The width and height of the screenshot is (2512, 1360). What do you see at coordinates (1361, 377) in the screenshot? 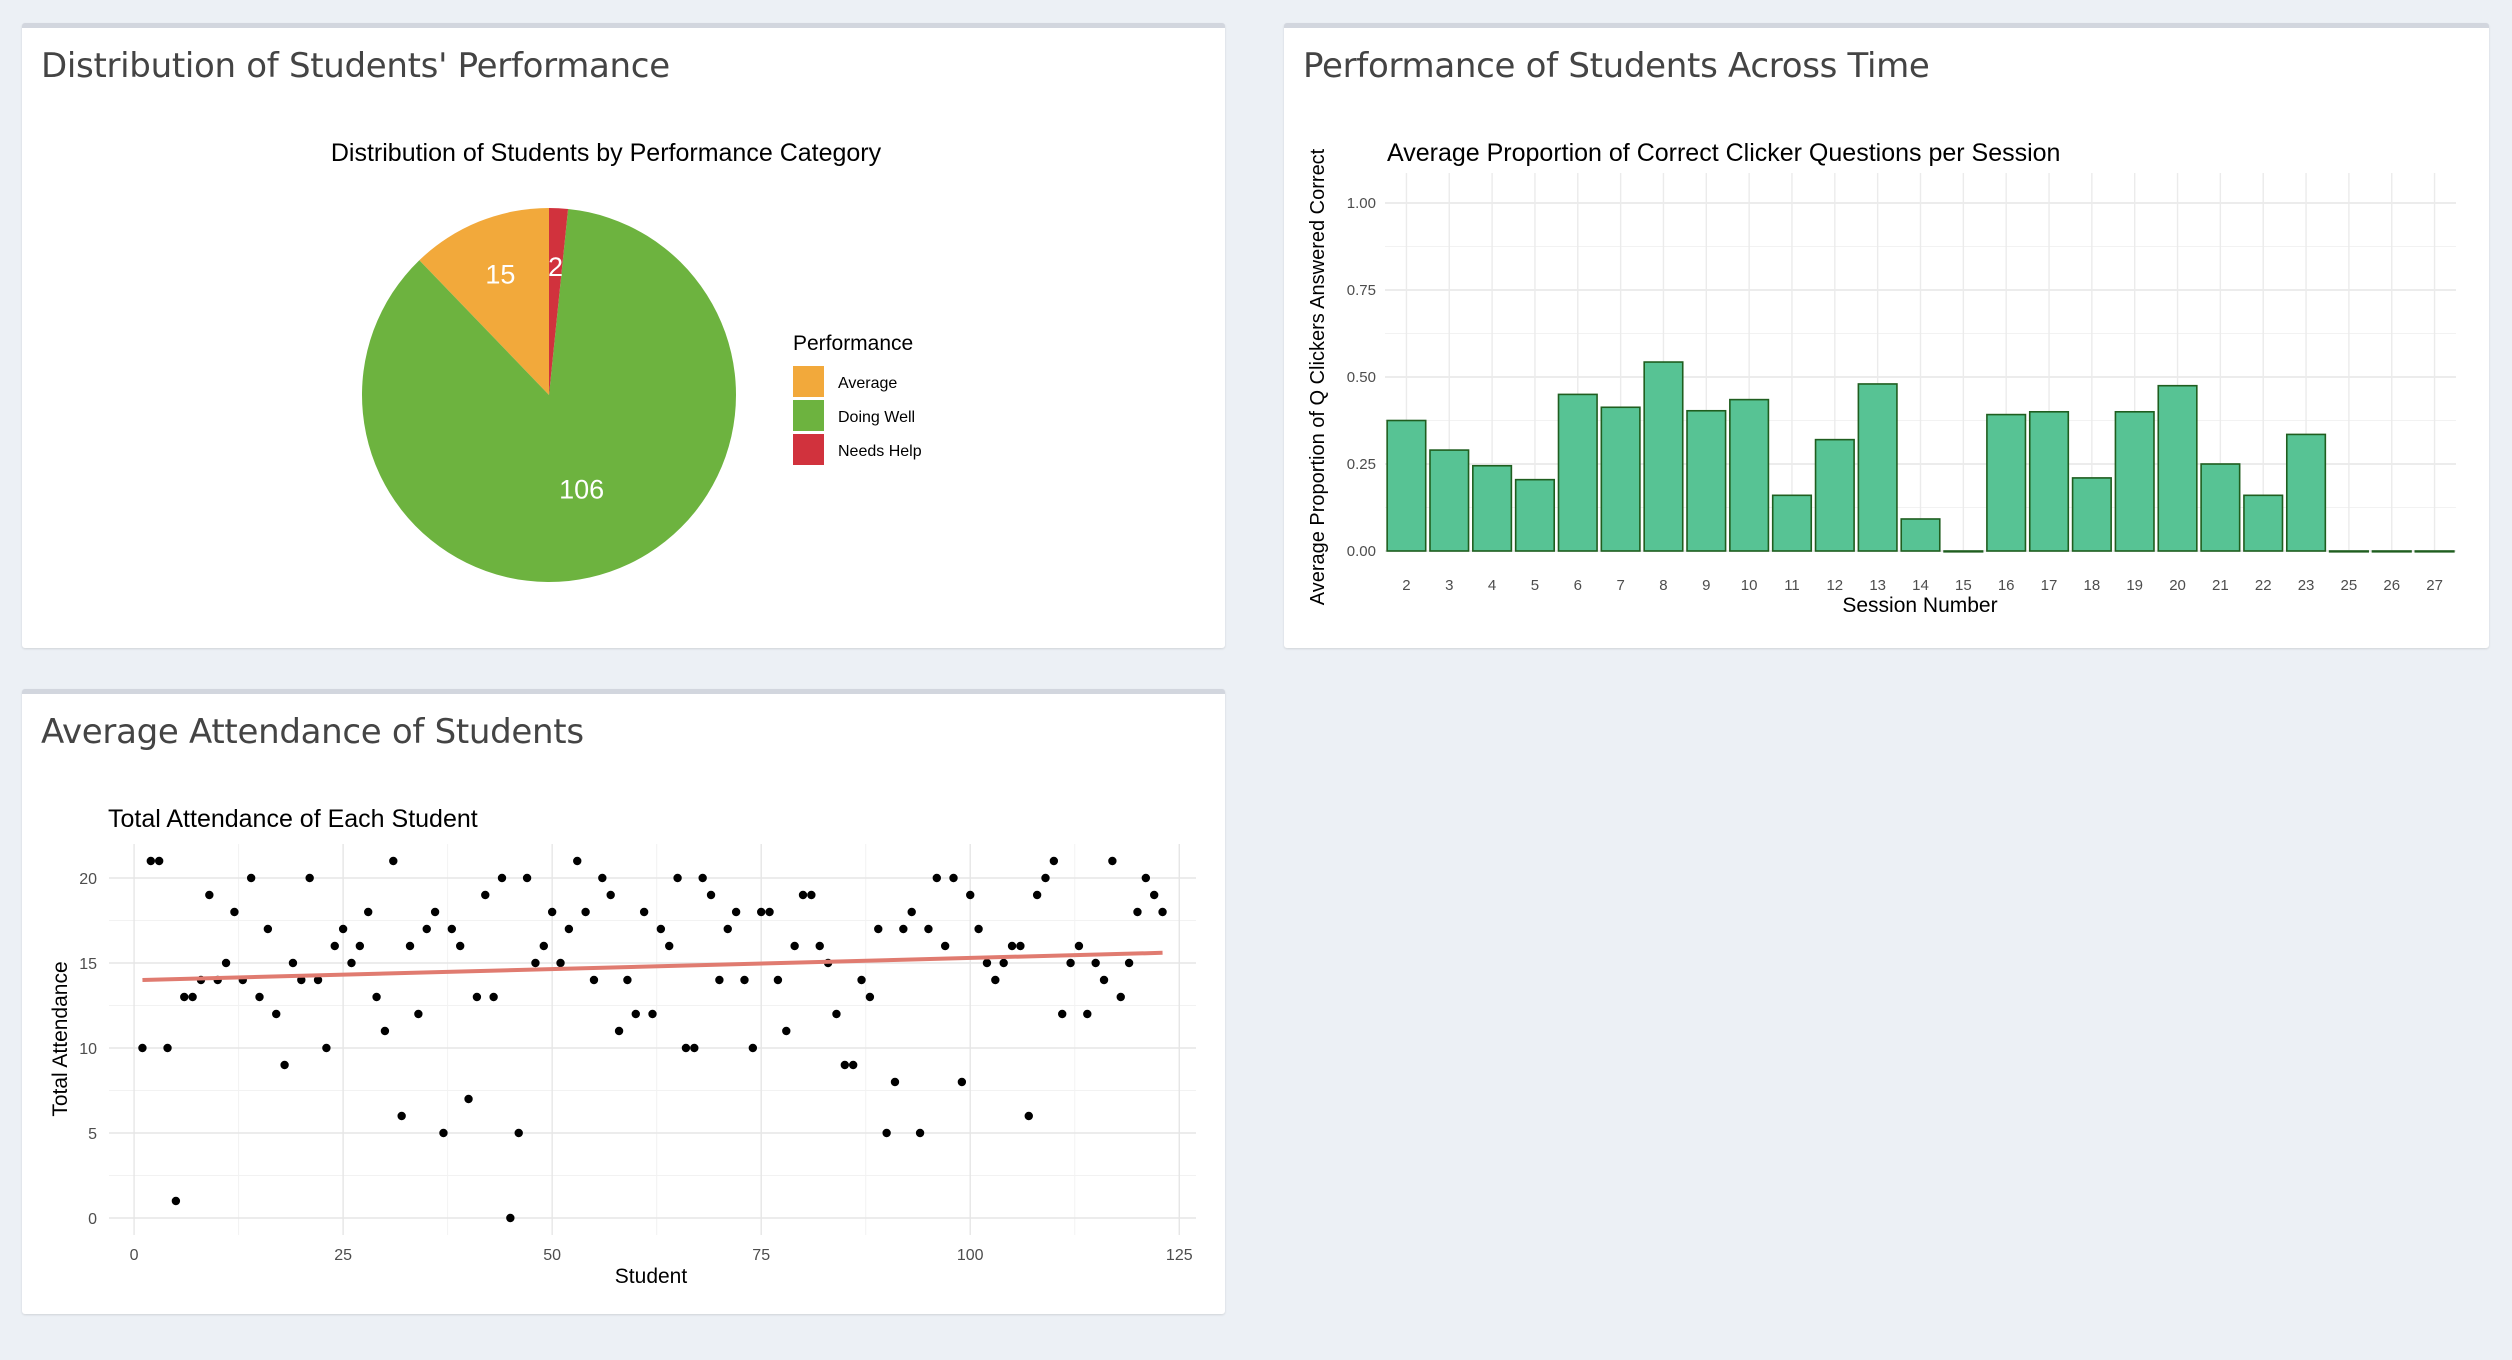
I see `y-tick-label: 0.50` at bounding box center [1361, 377].